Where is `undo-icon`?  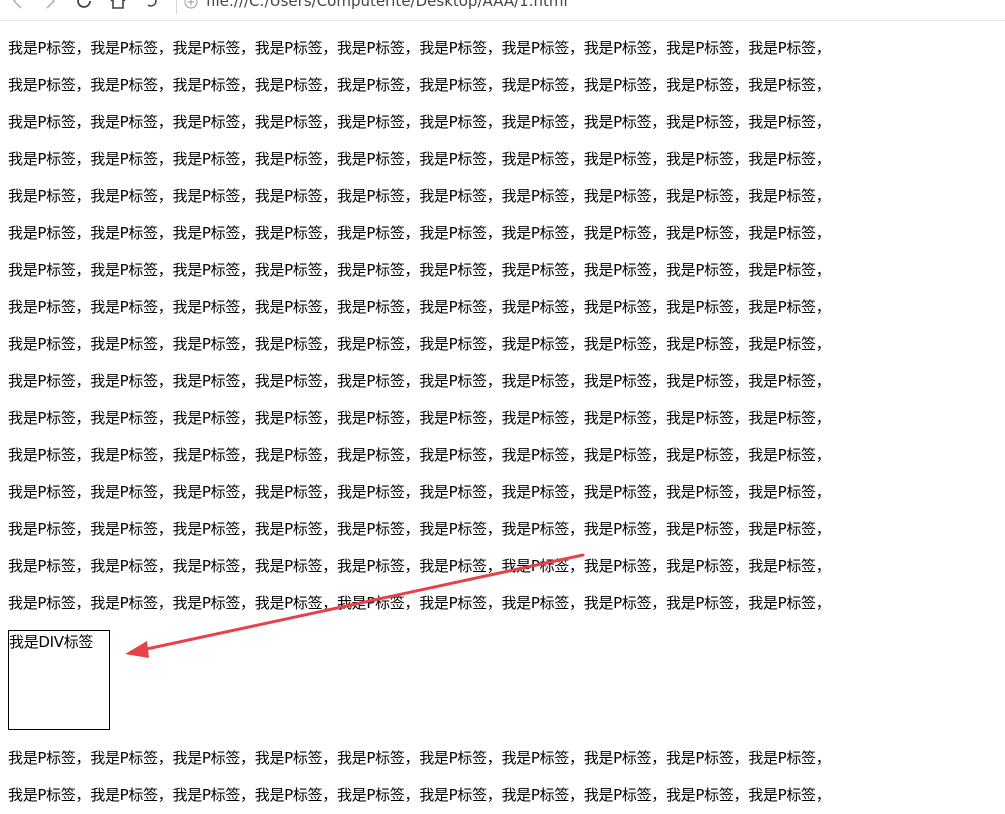 undo-icon is located at coordinates (152, 5).